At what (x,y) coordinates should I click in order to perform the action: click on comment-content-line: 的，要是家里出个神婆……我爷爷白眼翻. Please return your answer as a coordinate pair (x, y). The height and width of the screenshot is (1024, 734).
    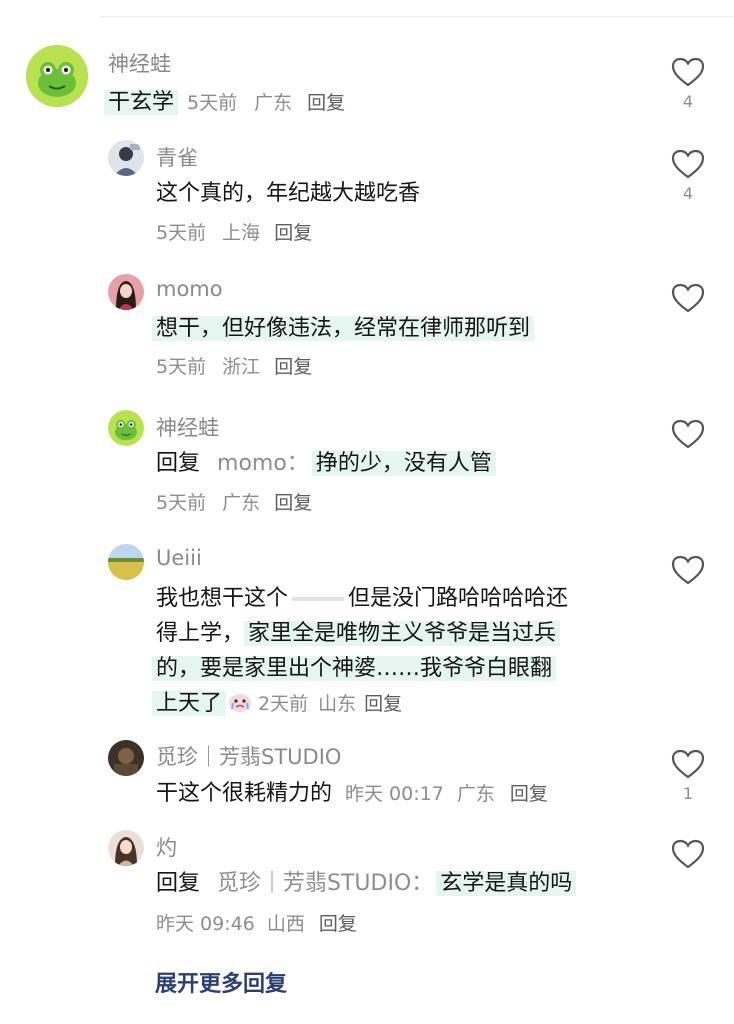
    Looking at the image, I should click on (354, 669).